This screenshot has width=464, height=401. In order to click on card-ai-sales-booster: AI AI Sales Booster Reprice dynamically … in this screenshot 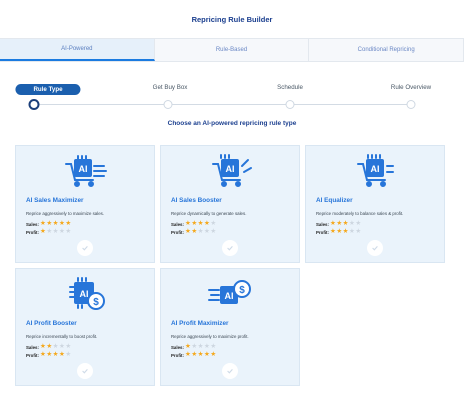, I will do `click(230, 204)`.